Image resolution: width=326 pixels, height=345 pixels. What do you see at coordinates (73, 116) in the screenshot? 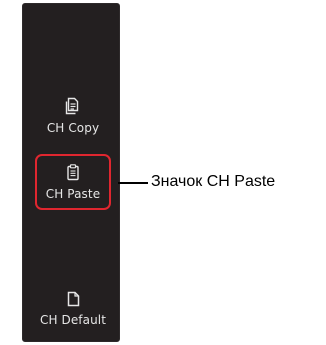
I see `ch-copy-button: CH Copy` at bounding box center [73, 116].